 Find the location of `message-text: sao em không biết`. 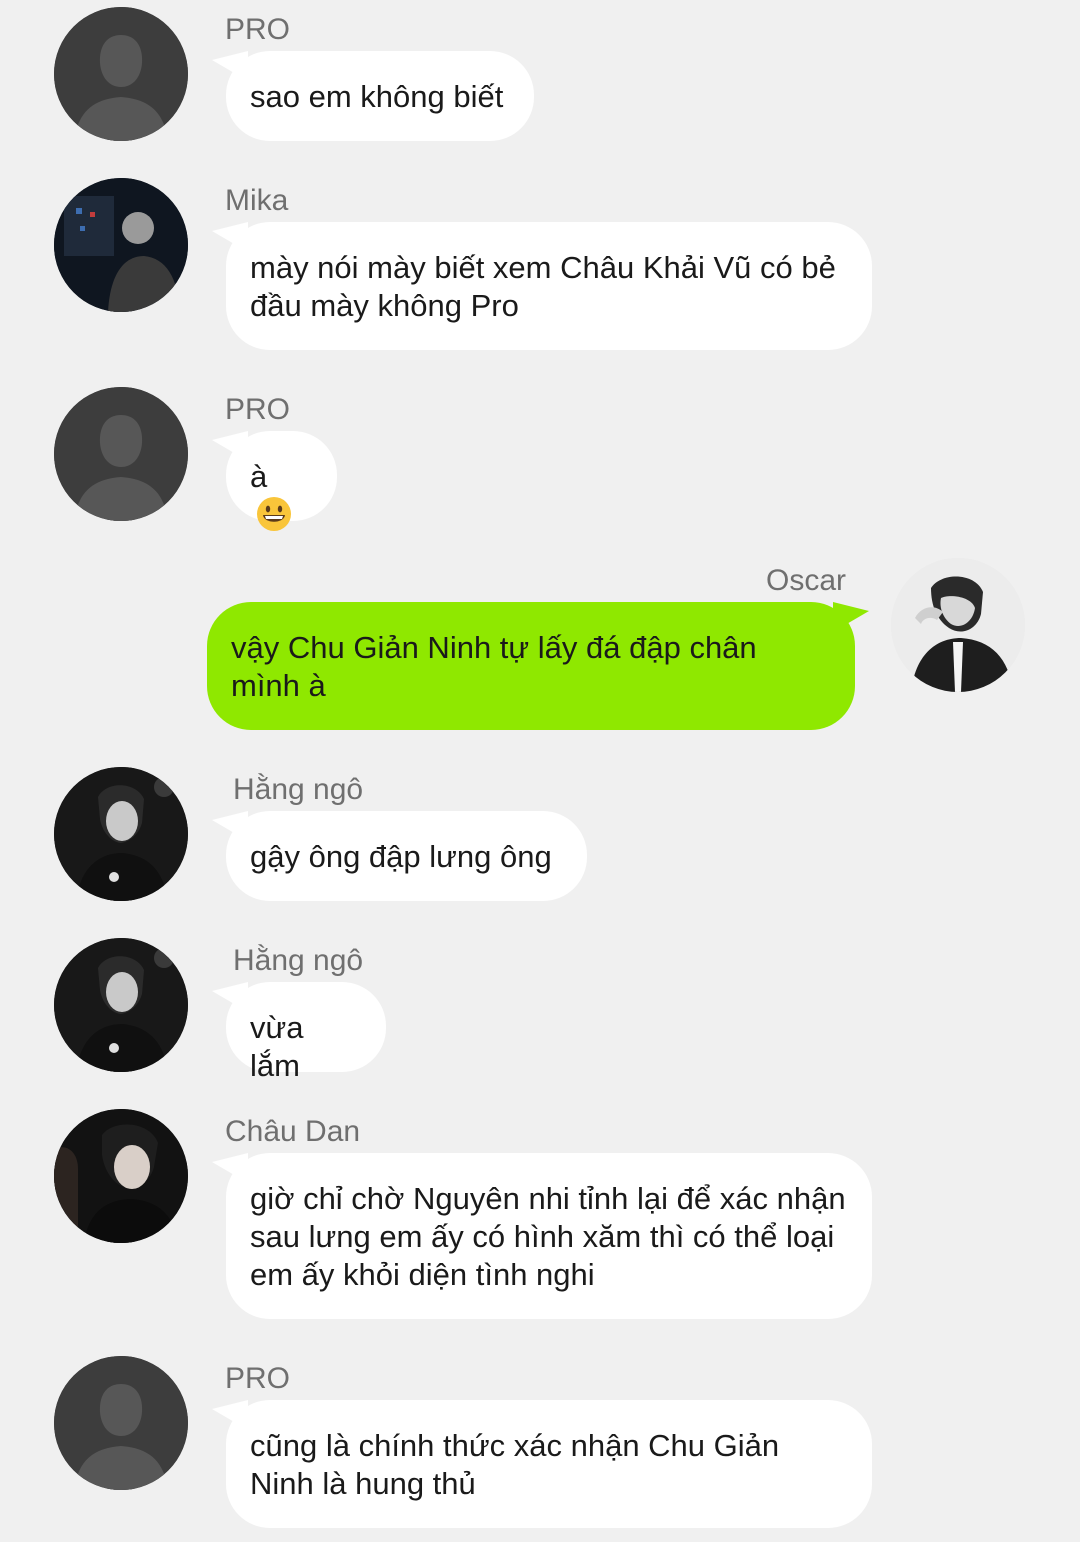

message-text: sao em không biết is located at coordinates (377, 96).